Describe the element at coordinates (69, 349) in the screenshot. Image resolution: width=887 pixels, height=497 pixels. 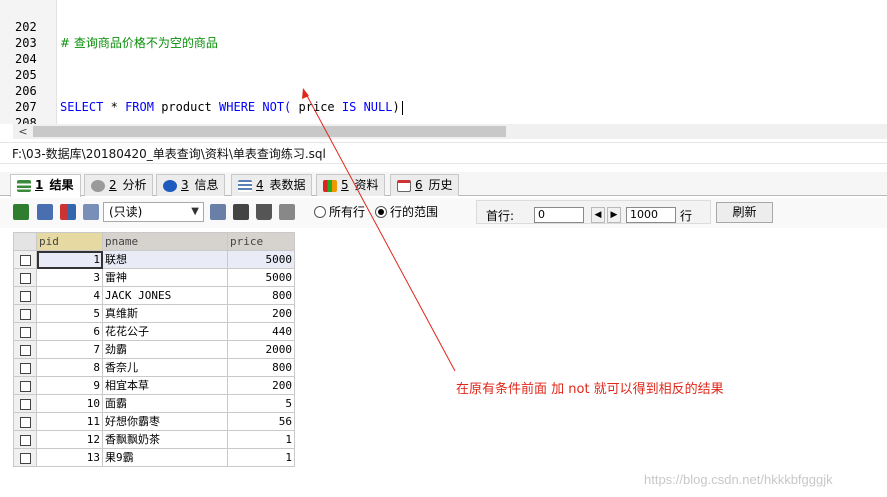
I see `cell-pid: 7` at that location.